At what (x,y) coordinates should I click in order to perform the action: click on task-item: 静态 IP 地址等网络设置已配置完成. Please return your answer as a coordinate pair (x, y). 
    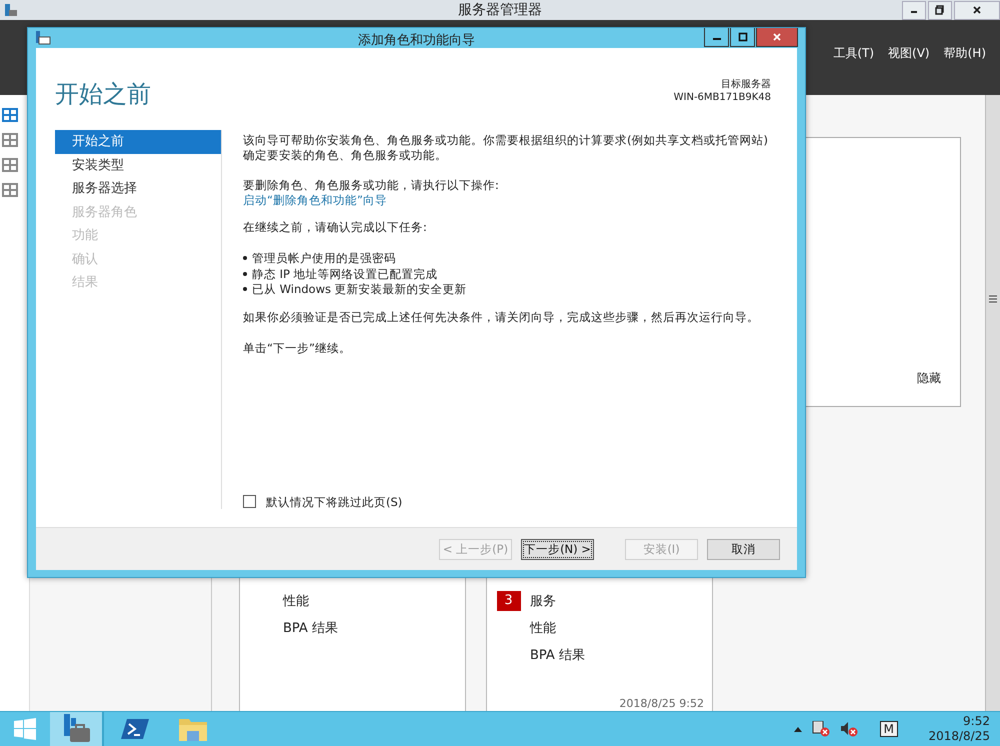
    Looking at the image, I should click on (345, 273).